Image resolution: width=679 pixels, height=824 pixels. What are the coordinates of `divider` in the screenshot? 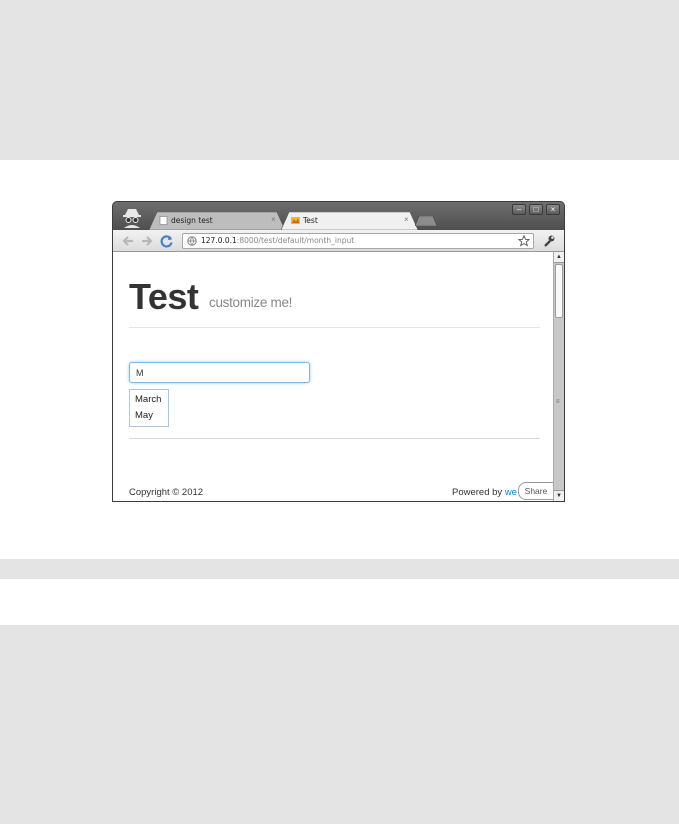 It's located at (334, 327).